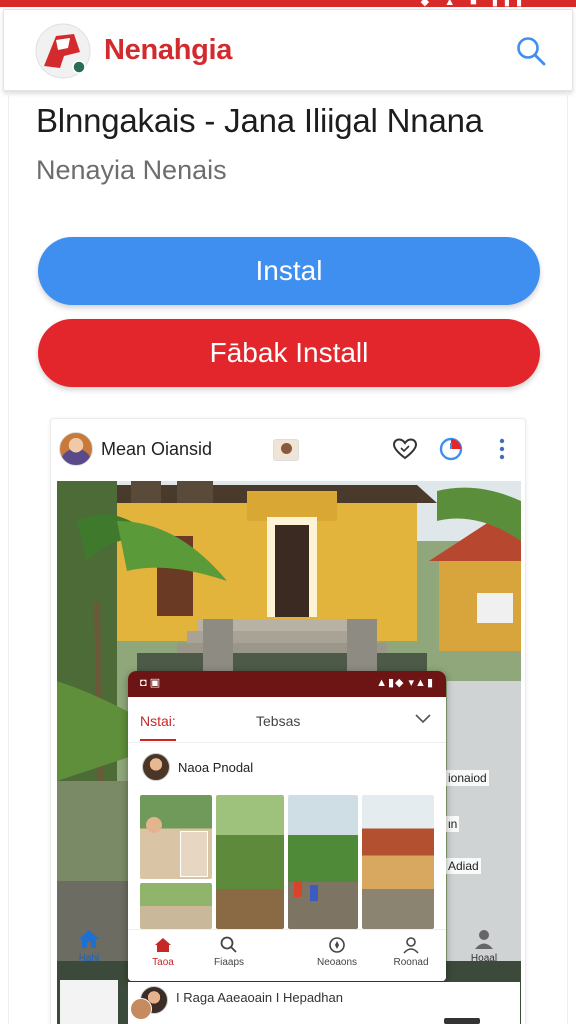  I want to click on side-label-3: Adiad, so click(463, 866).